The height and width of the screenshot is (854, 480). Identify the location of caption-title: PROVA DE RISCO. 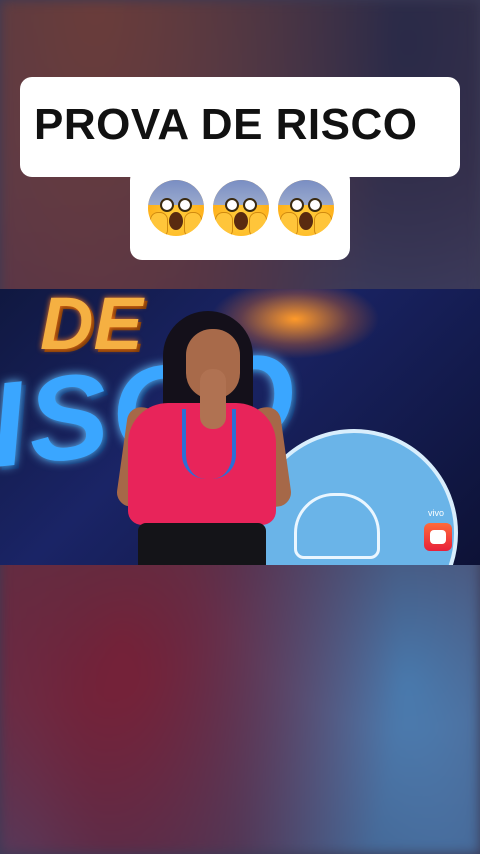
(226, 124).